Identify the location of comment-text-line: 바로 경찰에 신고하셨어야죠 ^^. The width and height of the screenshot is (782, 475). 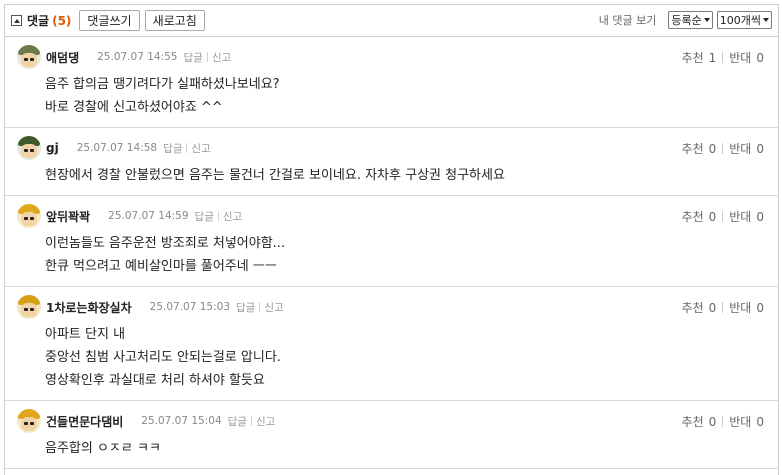
(134, 107).